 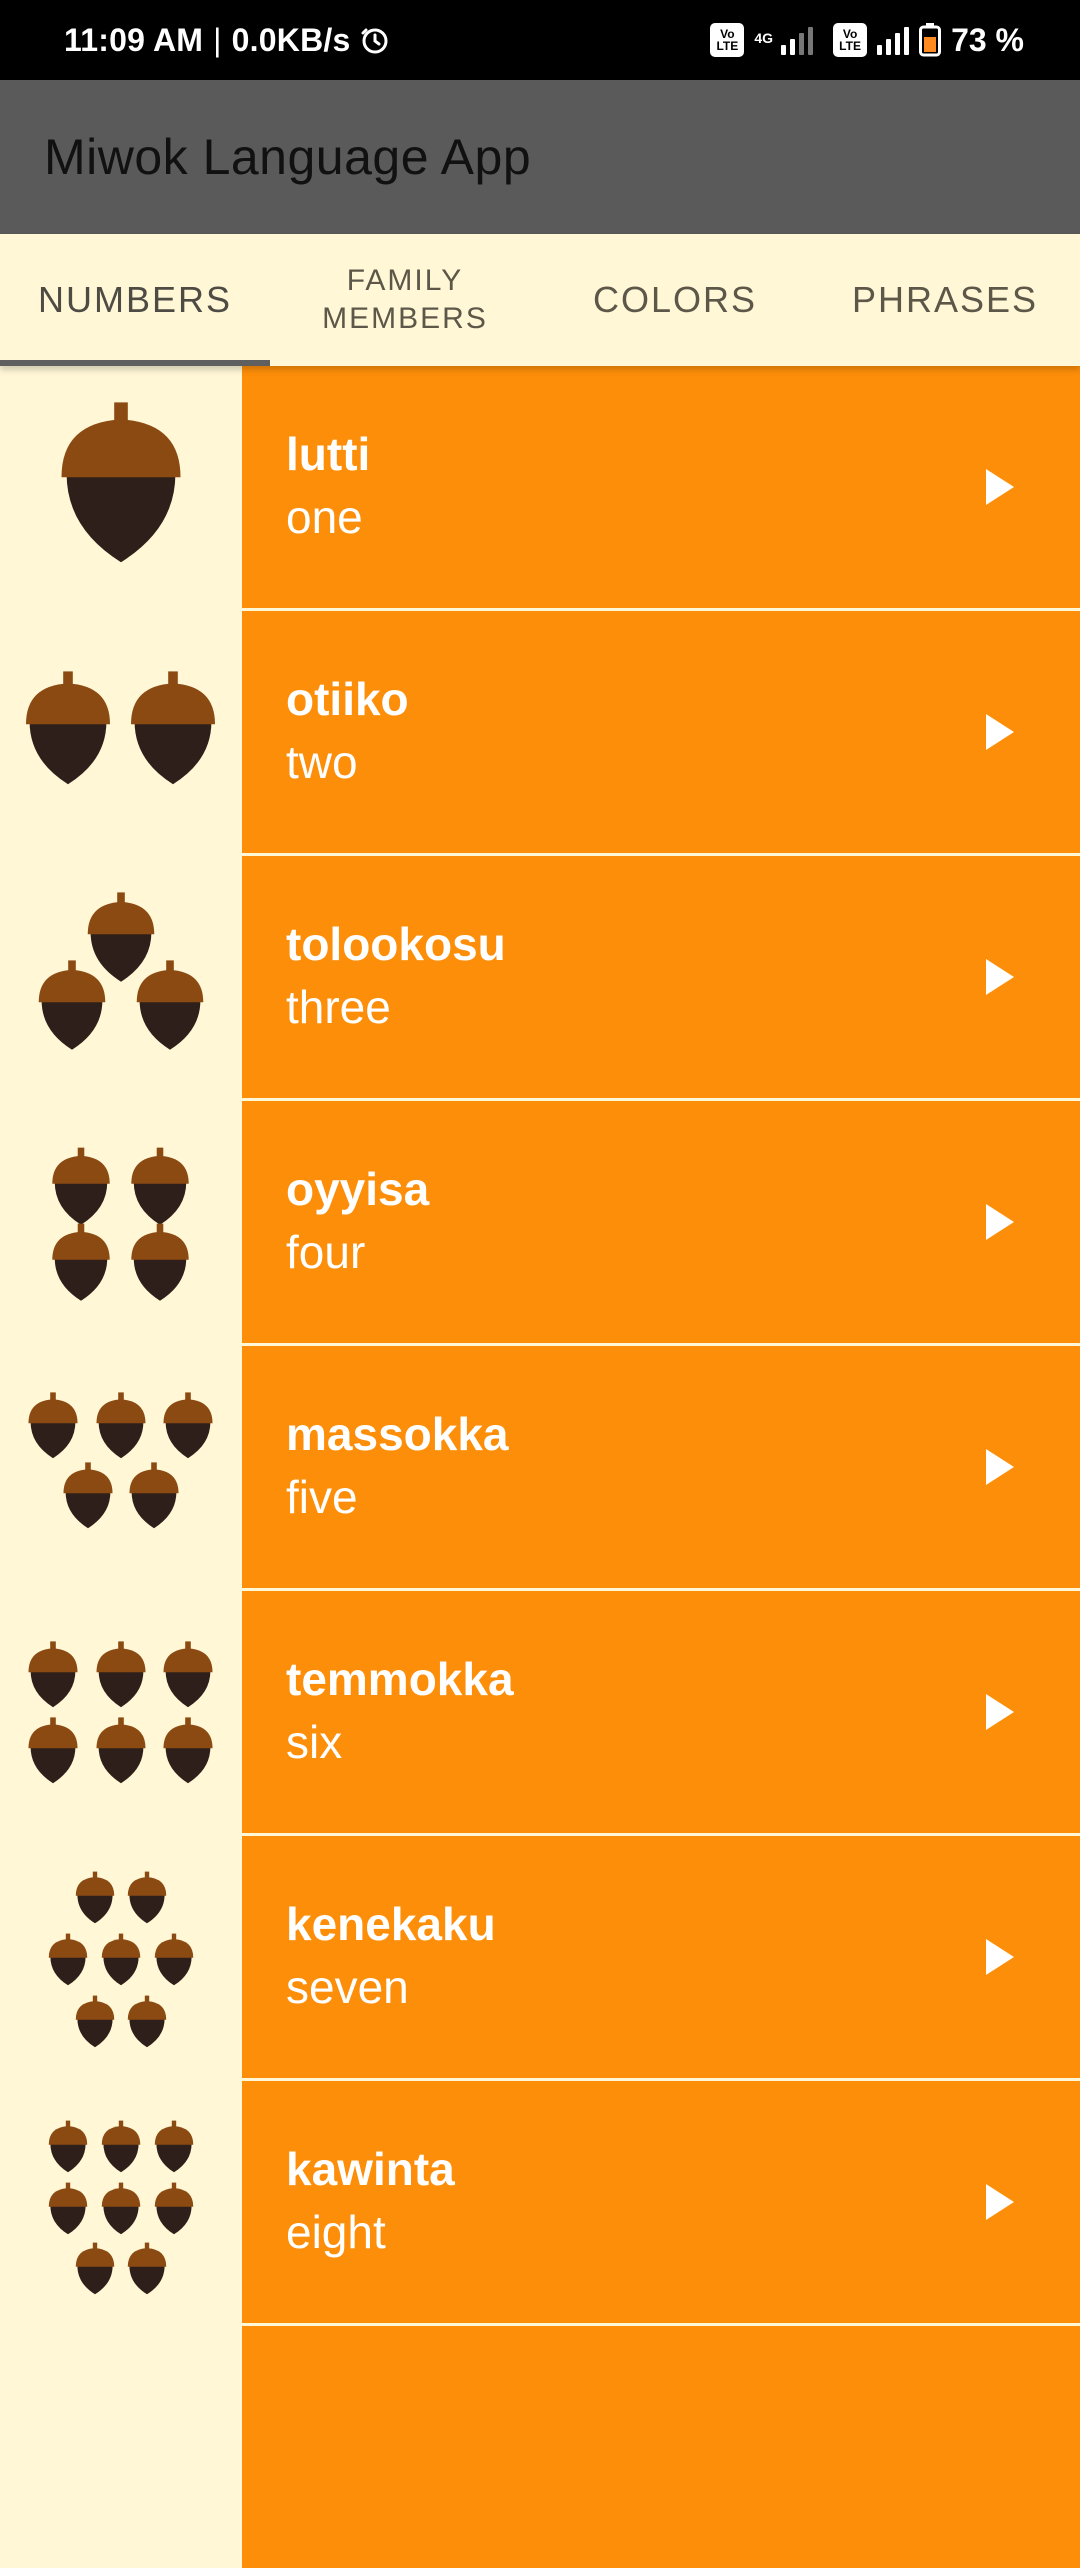 I want to click on signal-icon, so click(x=797, y=40).